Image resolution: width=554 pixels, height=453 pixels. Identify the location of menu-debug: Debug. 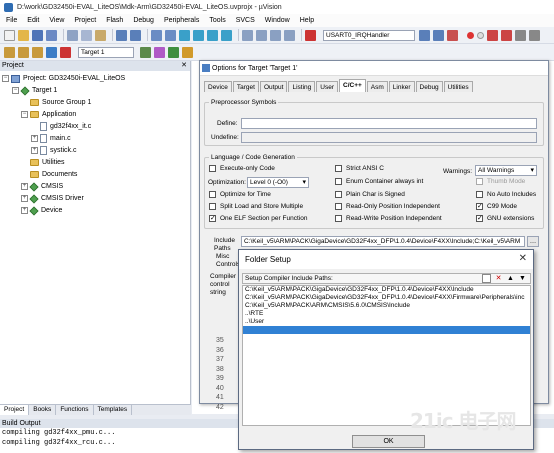
(143, 20).